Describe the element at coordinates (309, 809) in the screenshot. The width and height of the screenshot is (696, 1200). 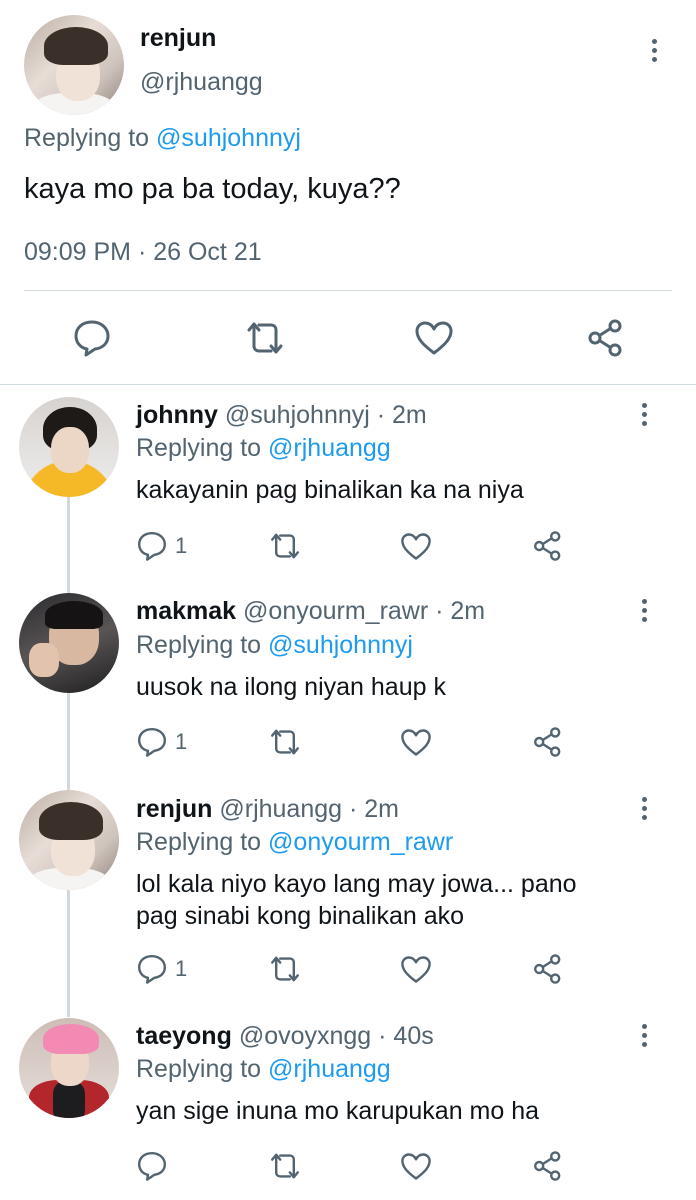
I see `author-meta: @rjhuangg · 2m` at that location.